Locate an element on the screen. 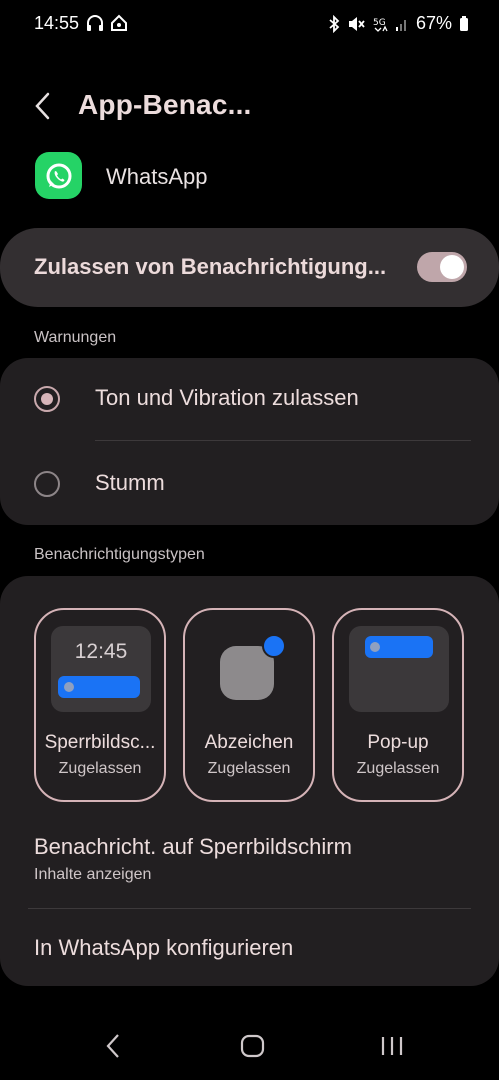 This screenshot has width=499, height=1080. app-name: WhatsApp is located at coordinates (157, 176).